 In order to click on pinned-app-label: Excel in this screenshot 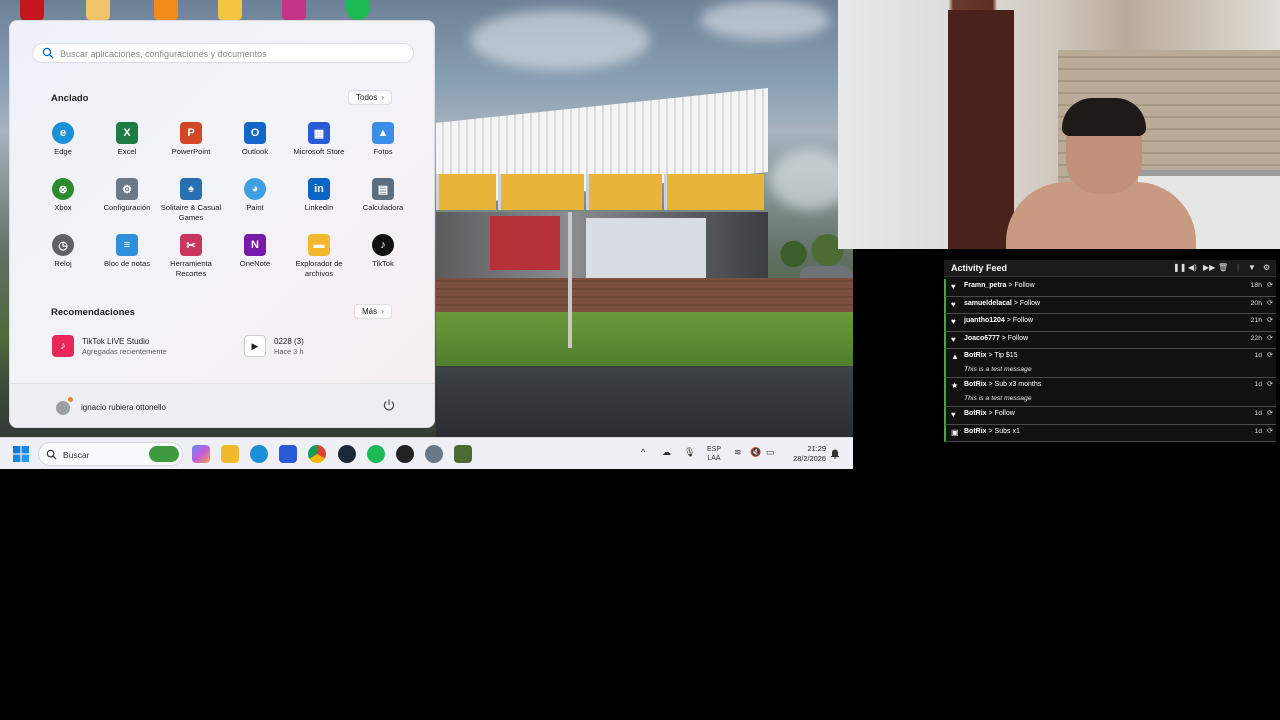, I will do `click(127, 151)`.